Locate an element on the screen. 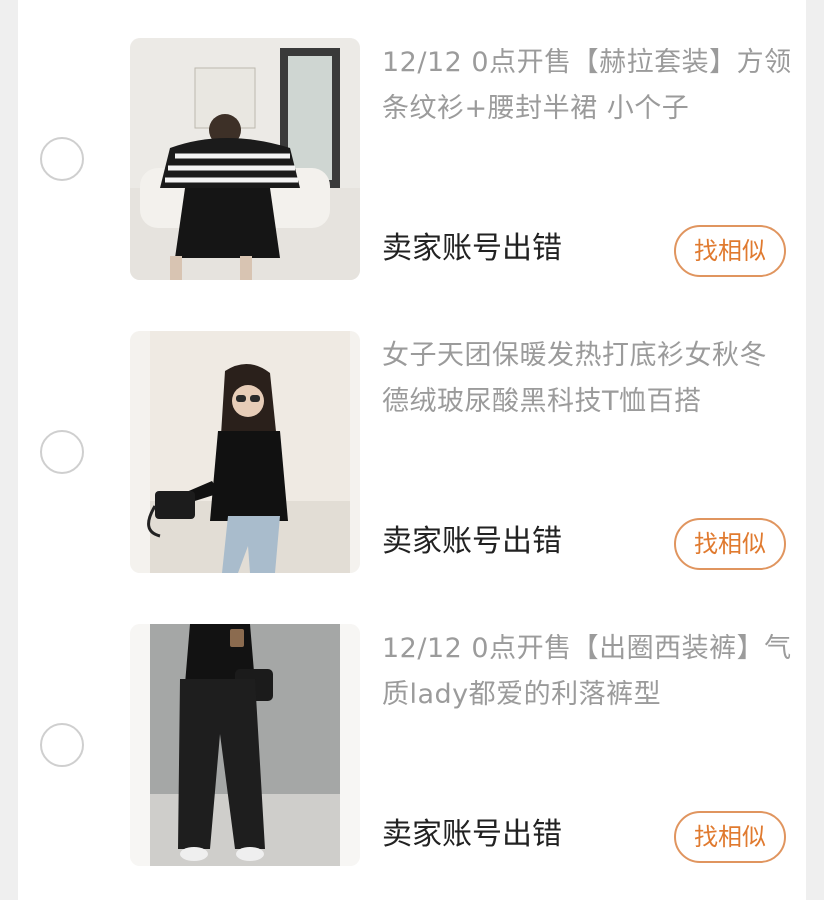 This screenshot has width=824, height=900. product-photo-striped-top is located at coordinates (245, 159).